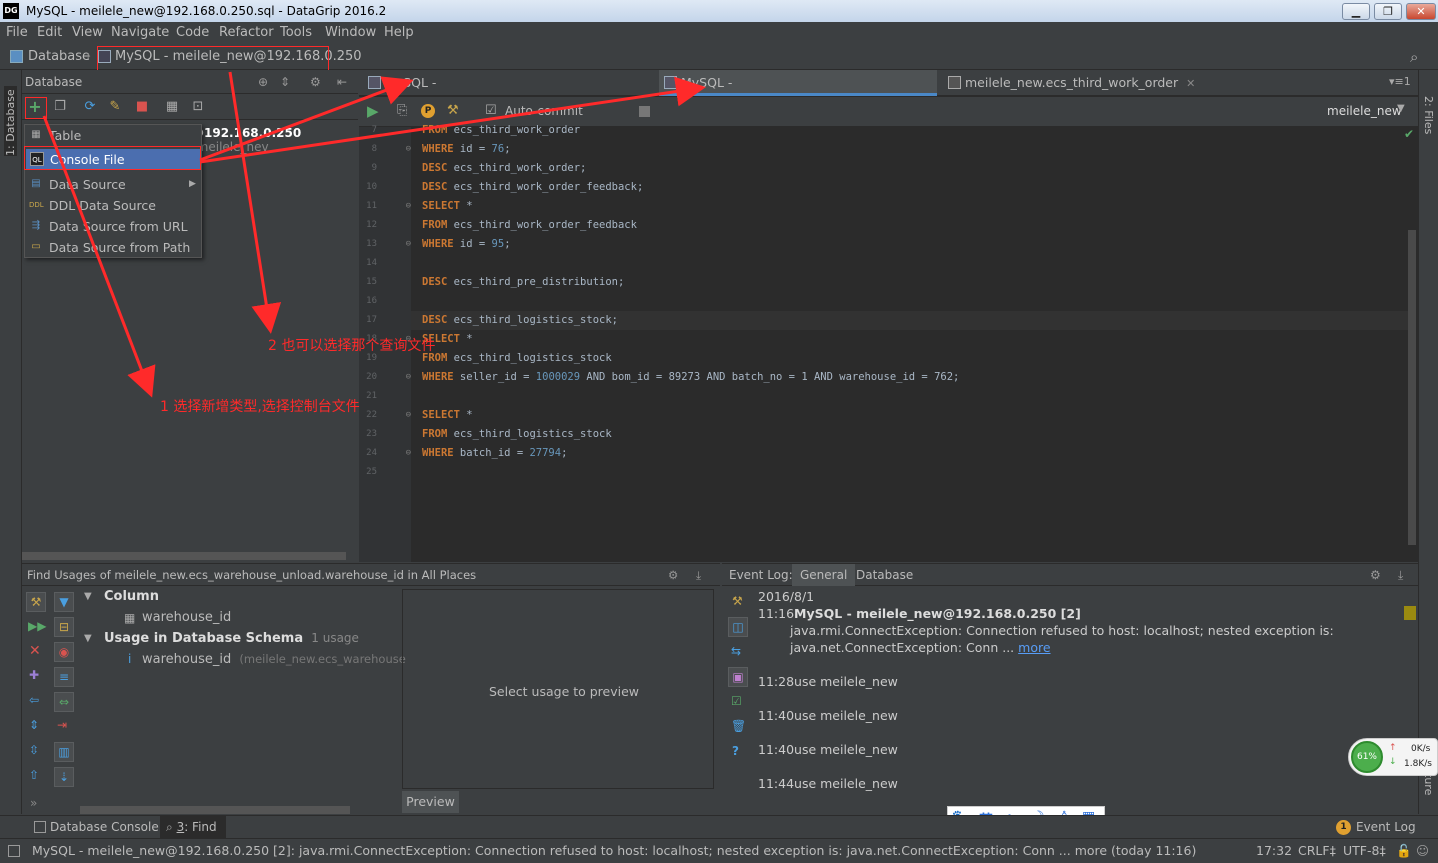 The height and width of the screenshot is (863, 1438). Describe the element at coordinates (352, 346) in the screenshot. I see `annotation-note-2: 2 也可以选择那个查询文件` at that location.